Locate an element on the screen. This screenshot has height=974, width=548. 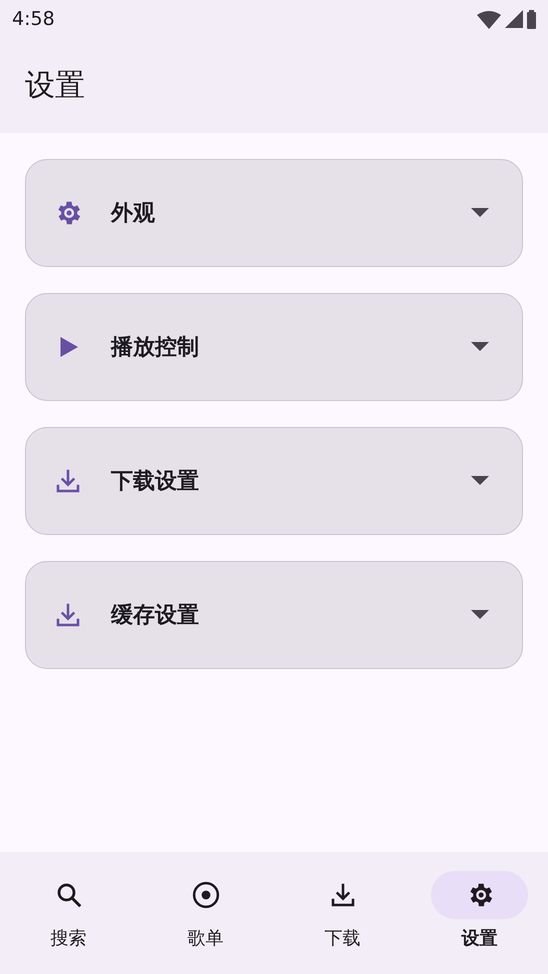
wifi-icon is located at coordinates (489, 19).